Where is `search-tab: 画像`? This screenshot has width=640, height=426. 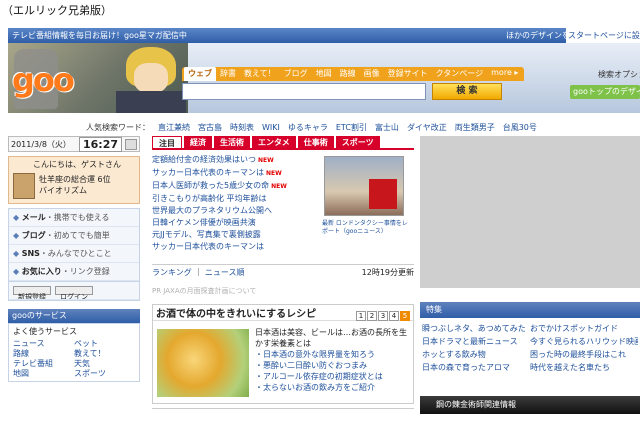
search-tab: 画像 is located at coordinates (372, 74).